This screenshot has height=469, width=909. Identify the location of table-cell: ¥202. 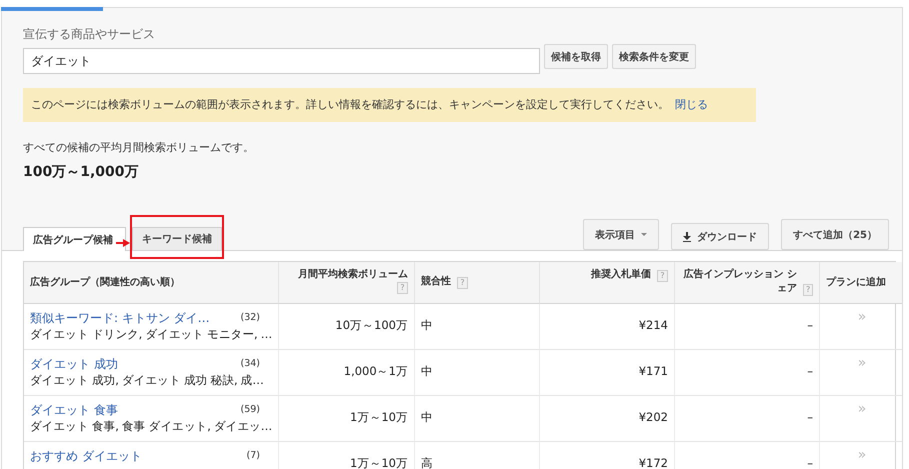
(607, 419).